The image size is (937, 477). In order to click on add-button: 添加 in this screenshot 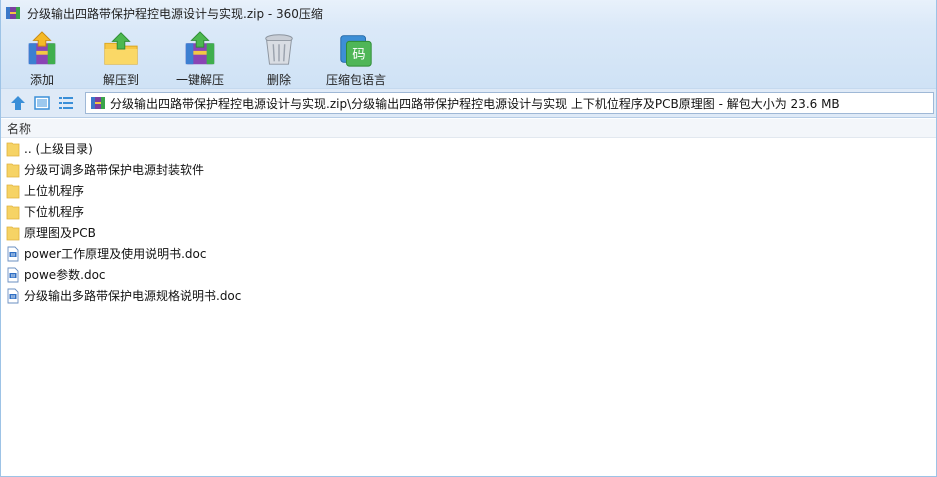, I will do `click(42, 57)`.